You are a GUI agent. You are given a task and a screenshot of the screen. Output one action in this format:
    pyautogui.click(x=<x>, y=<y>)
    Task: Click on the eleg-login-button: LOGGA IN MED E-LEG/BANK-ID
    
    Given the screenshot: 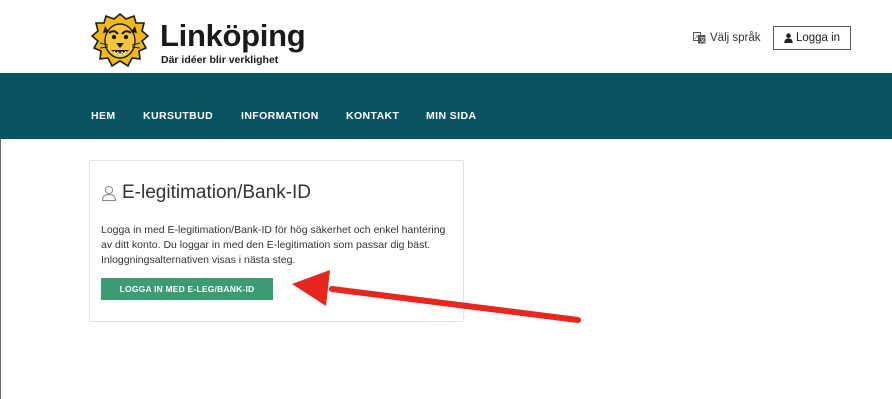 What is the action you would take?
    pyautogui.click(x=187, y=289)
    